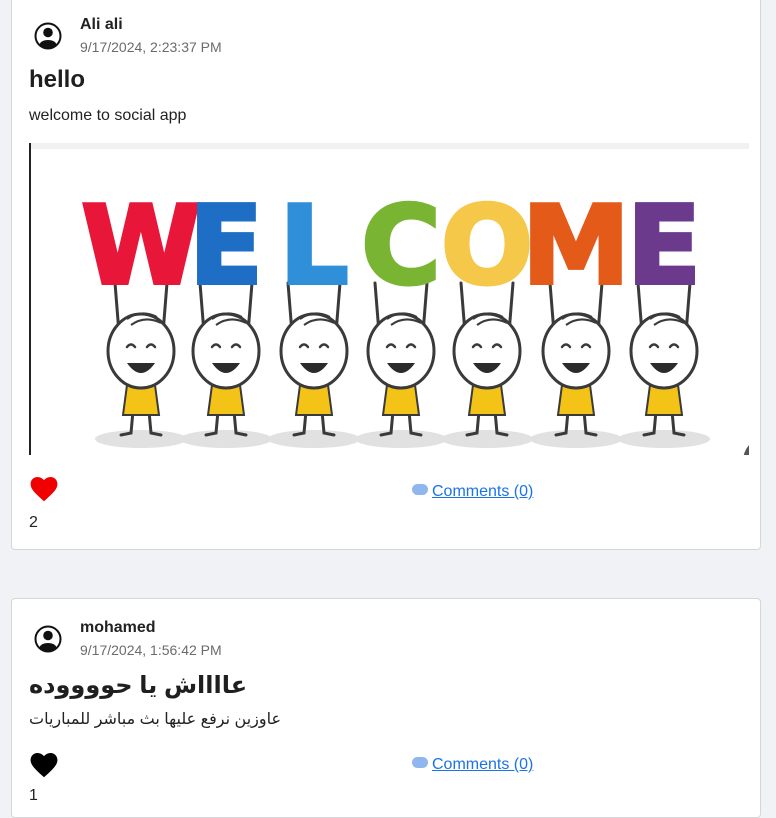  What do you see at coordinates (487, 315) in the screenshot?
I see `welcome-figure: O` at bounding box center [487, 315].